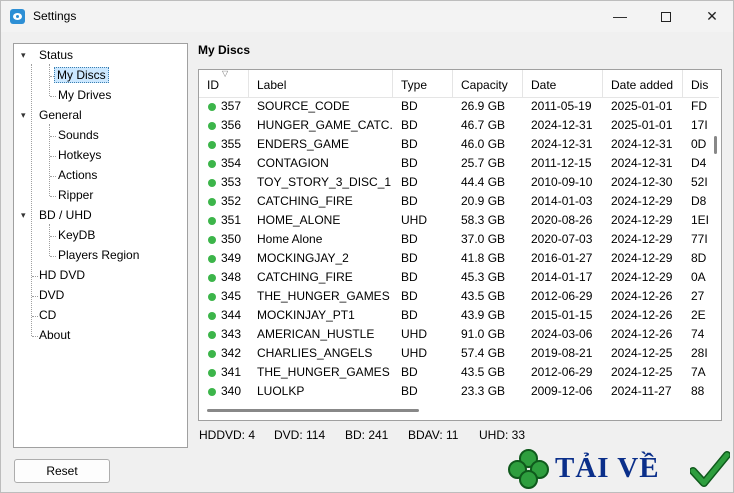 This screenshot has width=734, height=493. I want to click on cell-date: 2011-12-15, so click(561, 163).